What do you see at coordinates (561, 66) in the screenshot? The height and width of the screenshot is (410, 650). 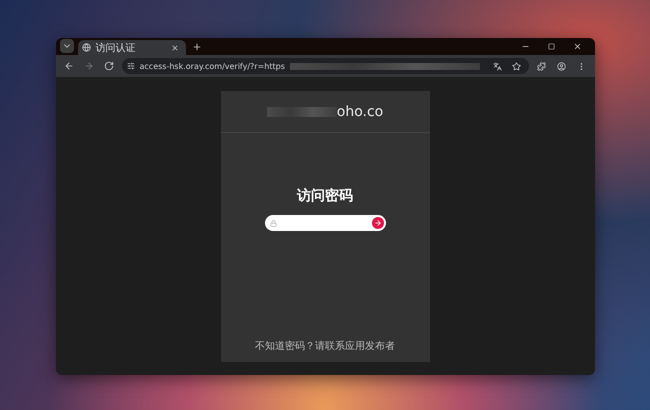 I see `profile-icon` at bounding box center [561, 66].